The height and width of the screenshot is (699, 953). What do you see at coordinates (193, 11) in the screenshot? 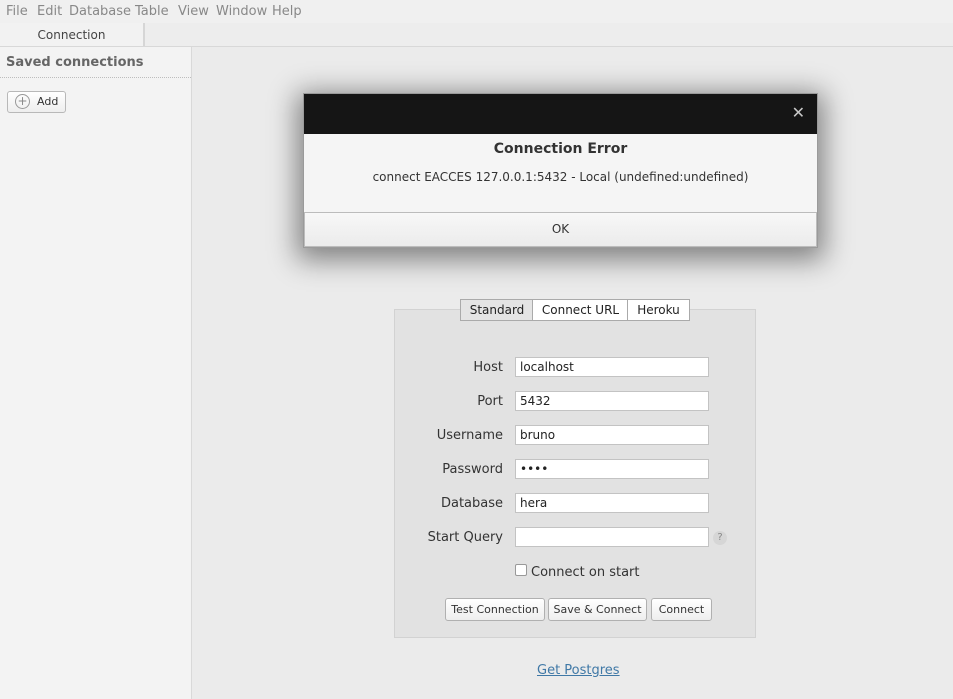
I see `menu-view: View` at bounding box center [193, 11].